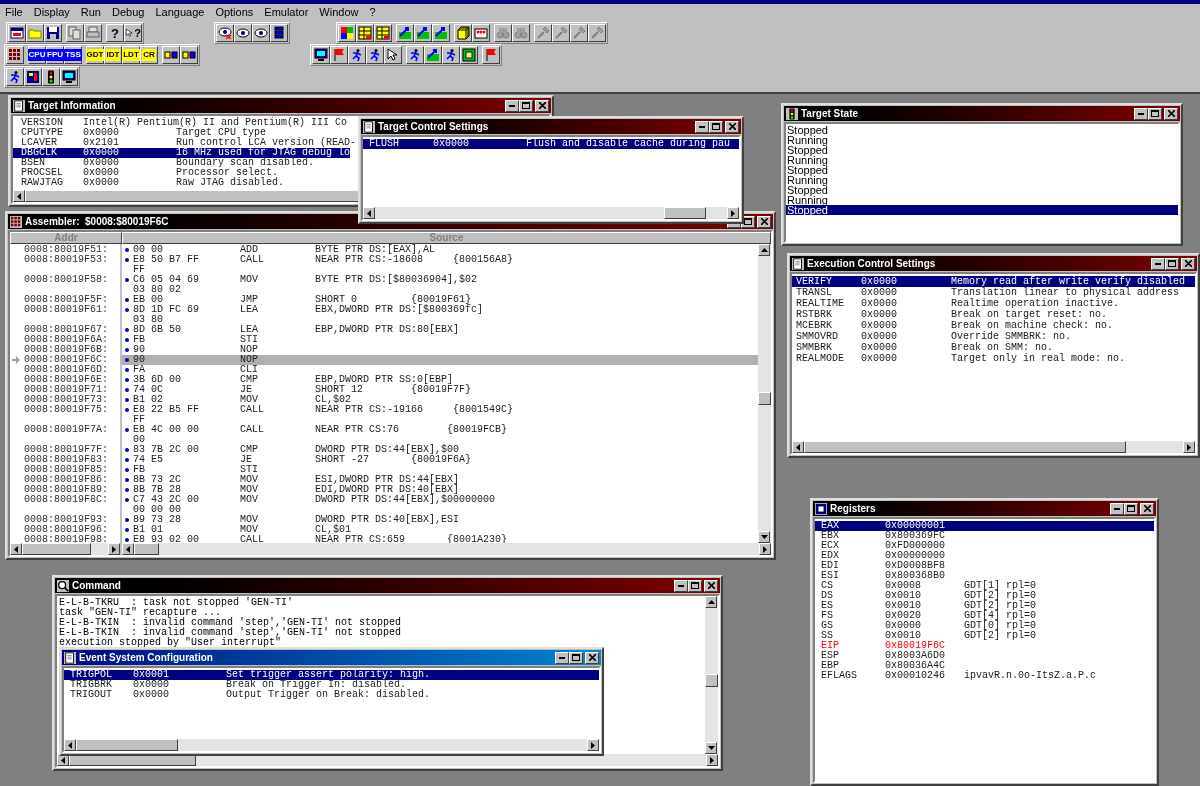  Describe the element at coordinates (185, 143) in the screenshot. I see `setting-row: LCAVER 0x2101 Run control LCA version (READ-` at that location.